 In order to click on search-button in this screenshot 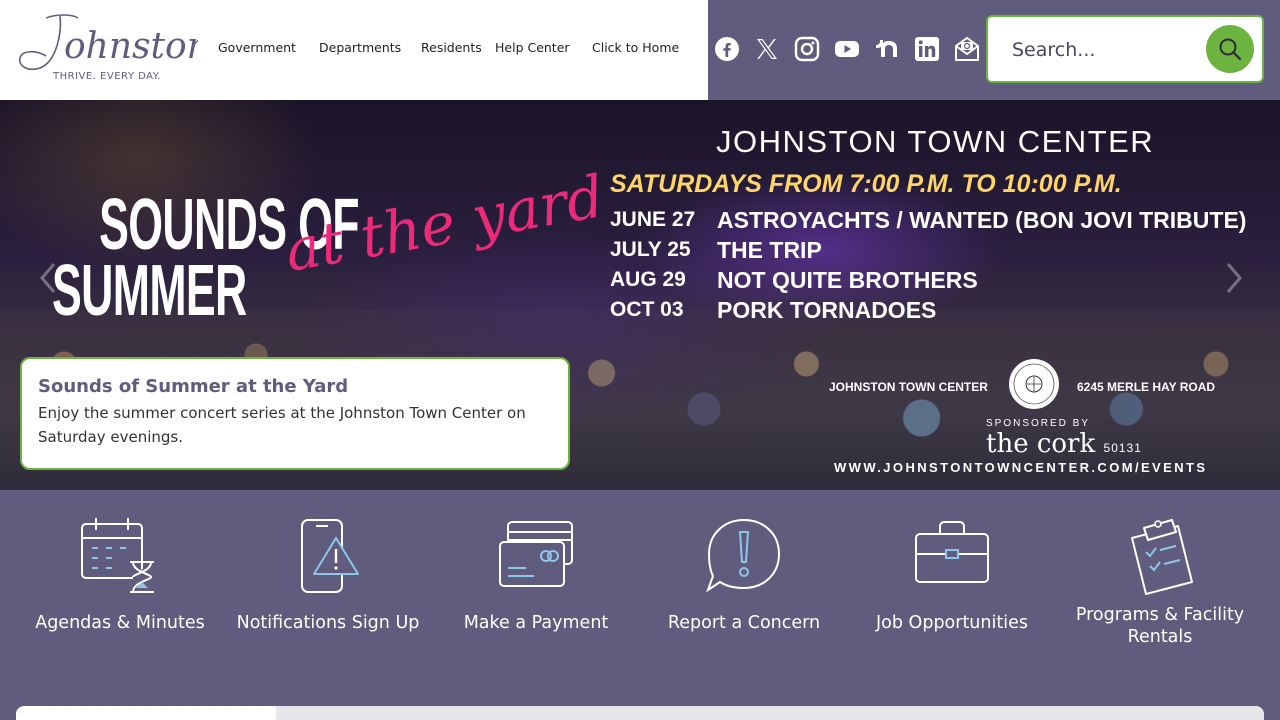, I will do `click(1230, 49)`.